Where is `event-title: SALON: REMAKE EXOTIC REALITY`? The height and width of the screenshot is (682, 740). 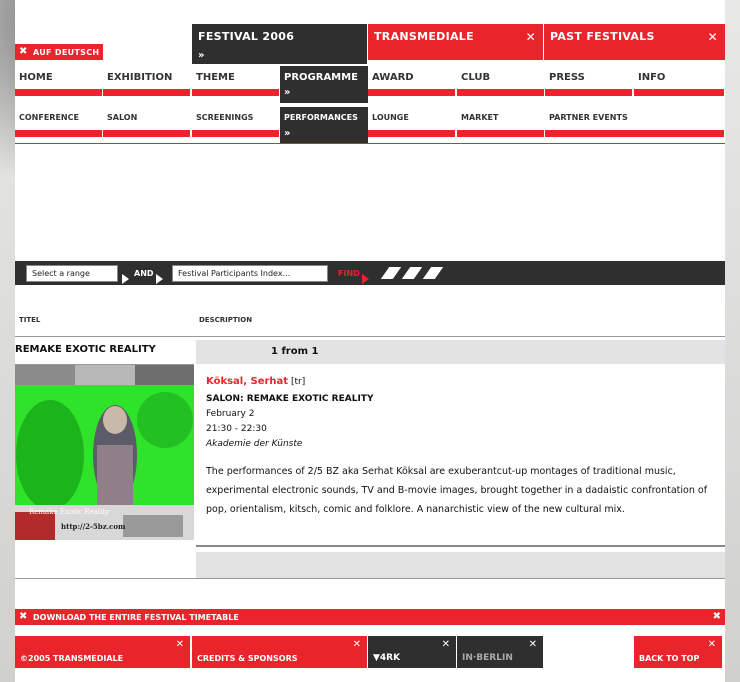
event-title: SALON: REMAKE EXOTIC REALITY is located at coordinates (290, 399).